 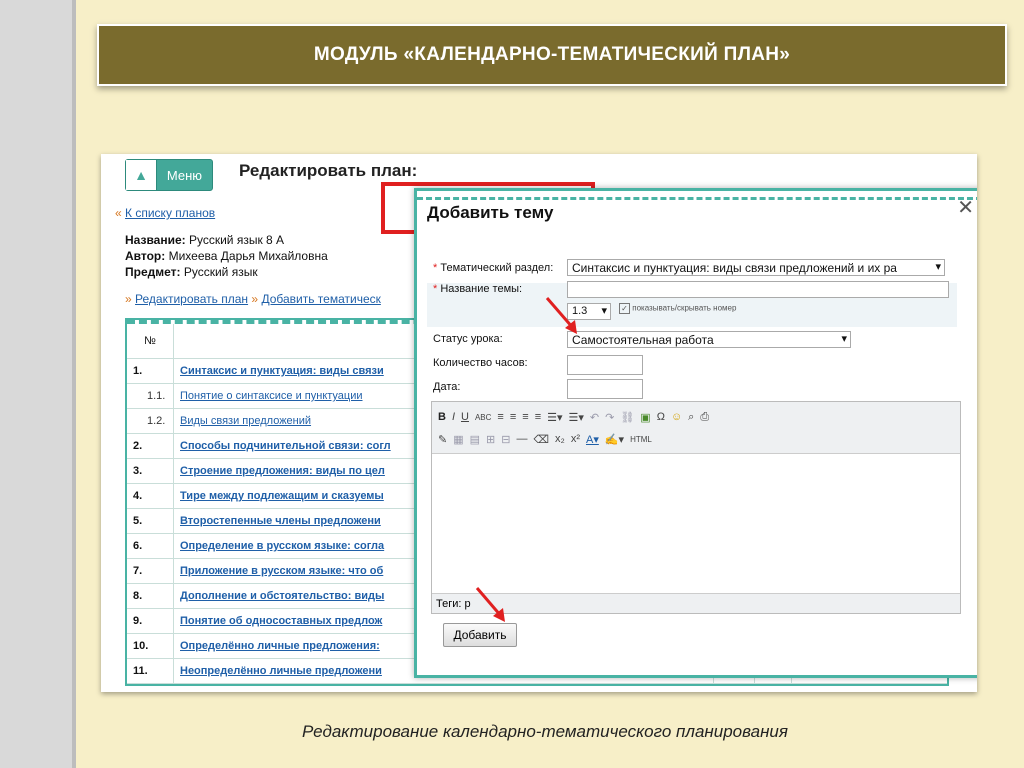 I want to click on slide-title: МОДУЛЬ «КАЛЕНДАРНО-ТЕМАТИЧЕСКИЙ ПЛАН», so click(x=552, y=54).